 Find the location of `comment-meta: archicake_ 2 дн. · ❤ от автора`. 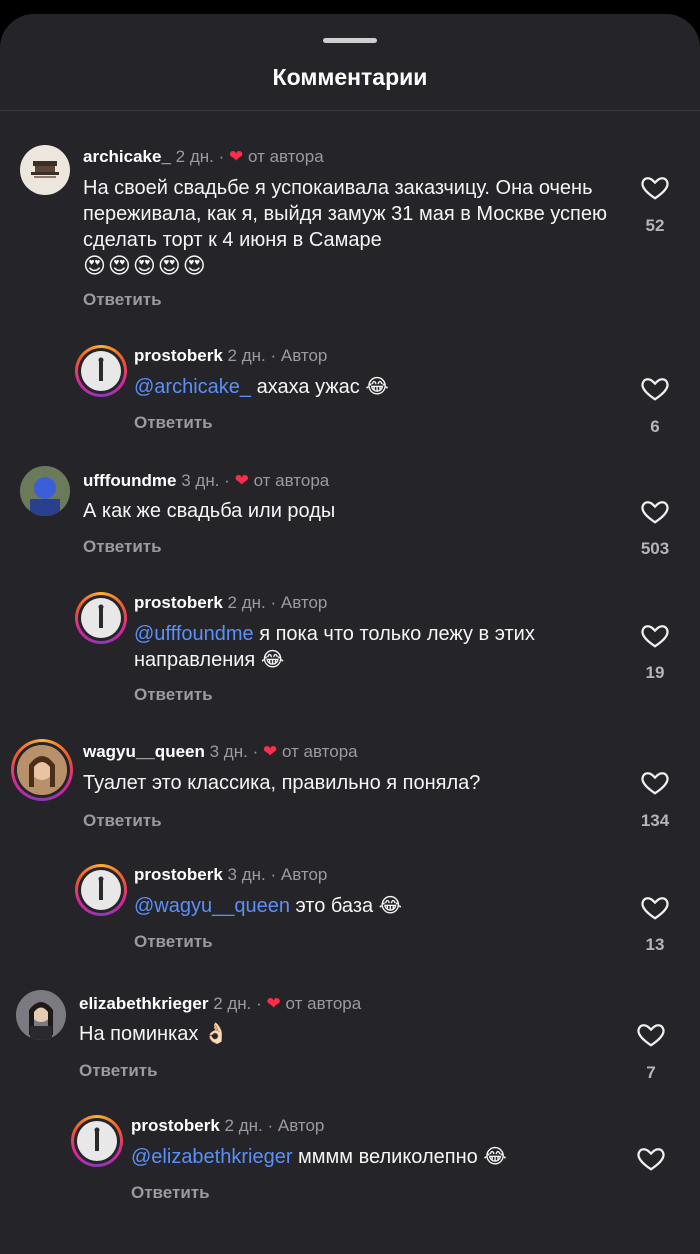

comment-meta: archicake_ 2 дн. · ❤ от автора is located at coordinates (203, 157).